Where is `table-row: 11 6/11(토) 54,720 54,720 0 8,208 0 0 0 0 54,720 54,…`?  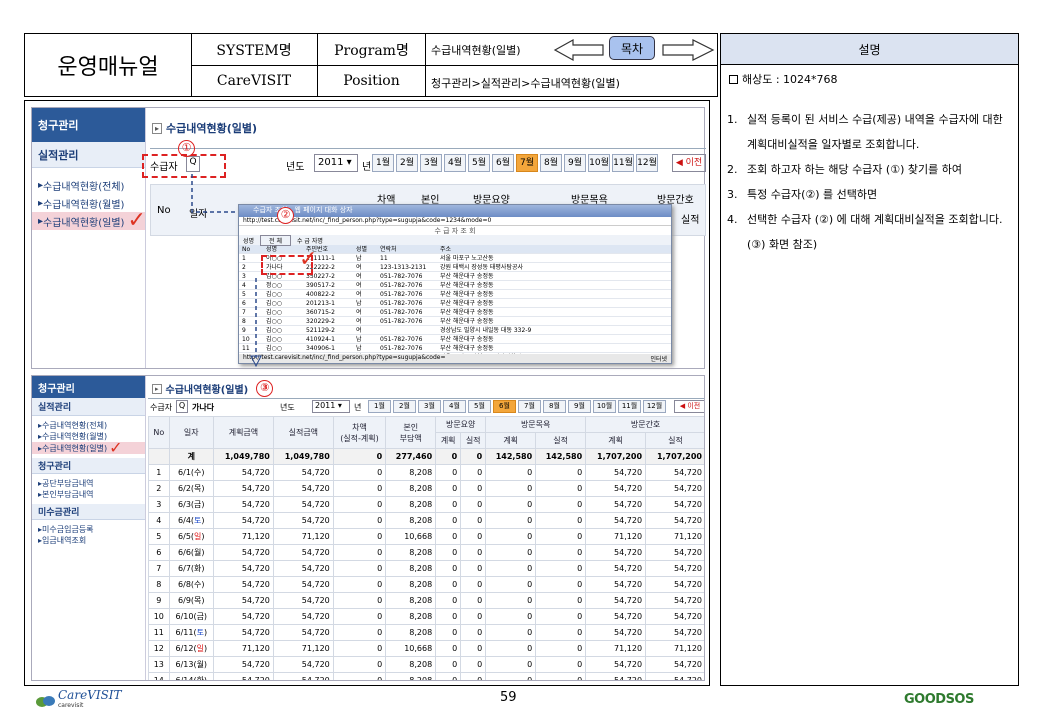
table-row: 11 6/11(토) 54,720 54,720 0 8,208 0 0 0 0 54,720 54,… is located at coordinates (426, 632).